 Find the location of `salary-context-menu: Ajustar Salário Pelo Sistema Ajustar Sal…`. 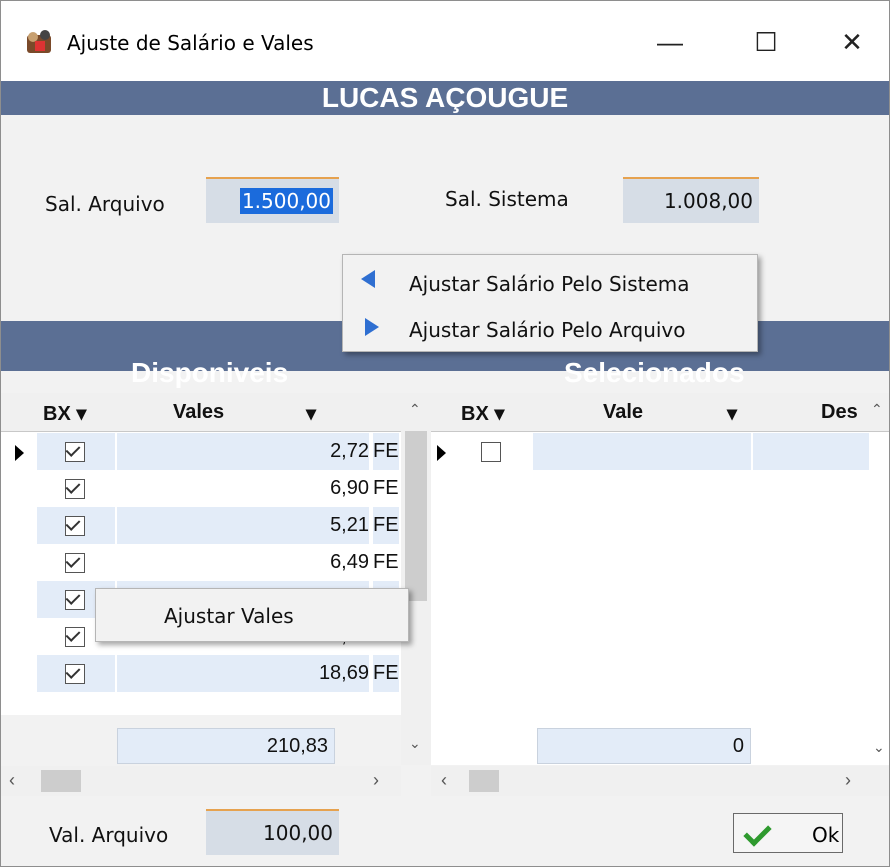

salary-context-menu: Ajustar Salário Pelo Sistema Ajustar Sal… is located at coordinates (550, 303).